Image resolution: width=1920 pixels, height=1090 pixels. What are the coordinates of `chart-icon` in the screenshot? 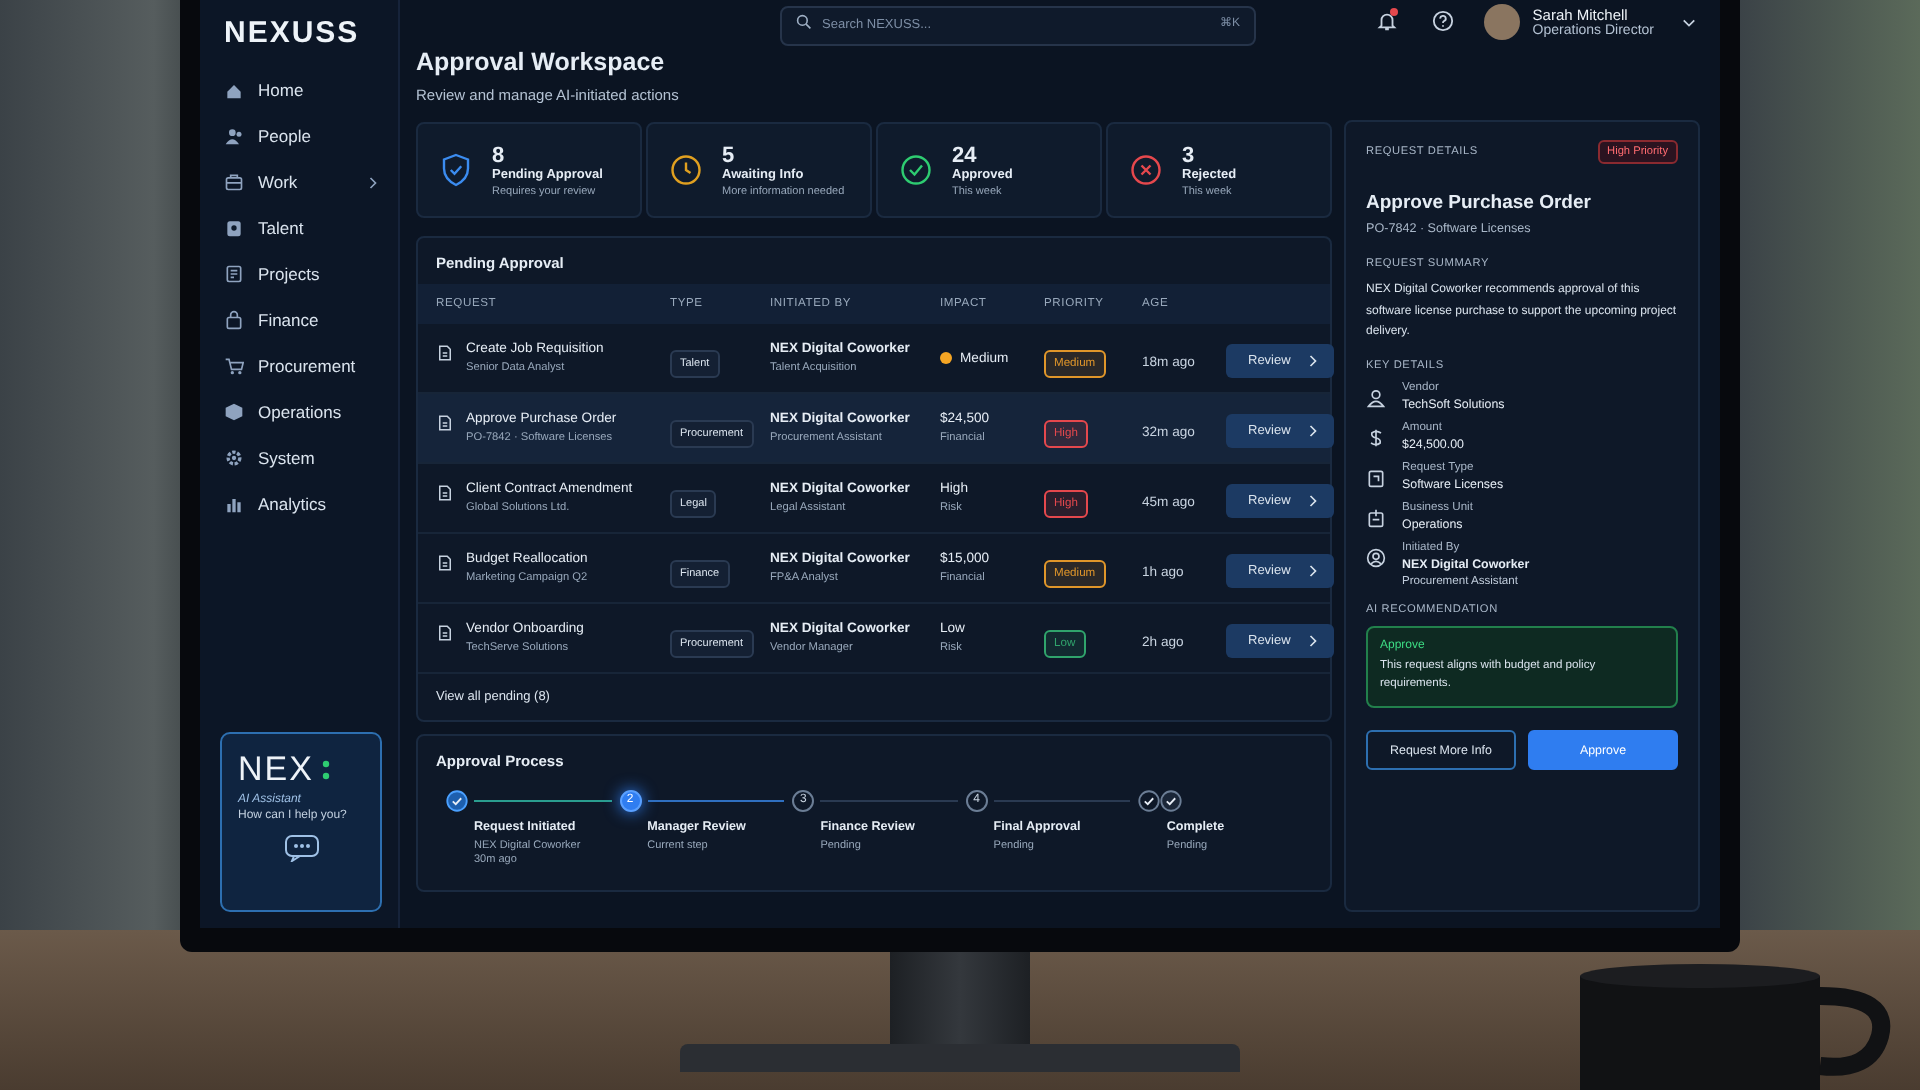 It's located at (234, 504).